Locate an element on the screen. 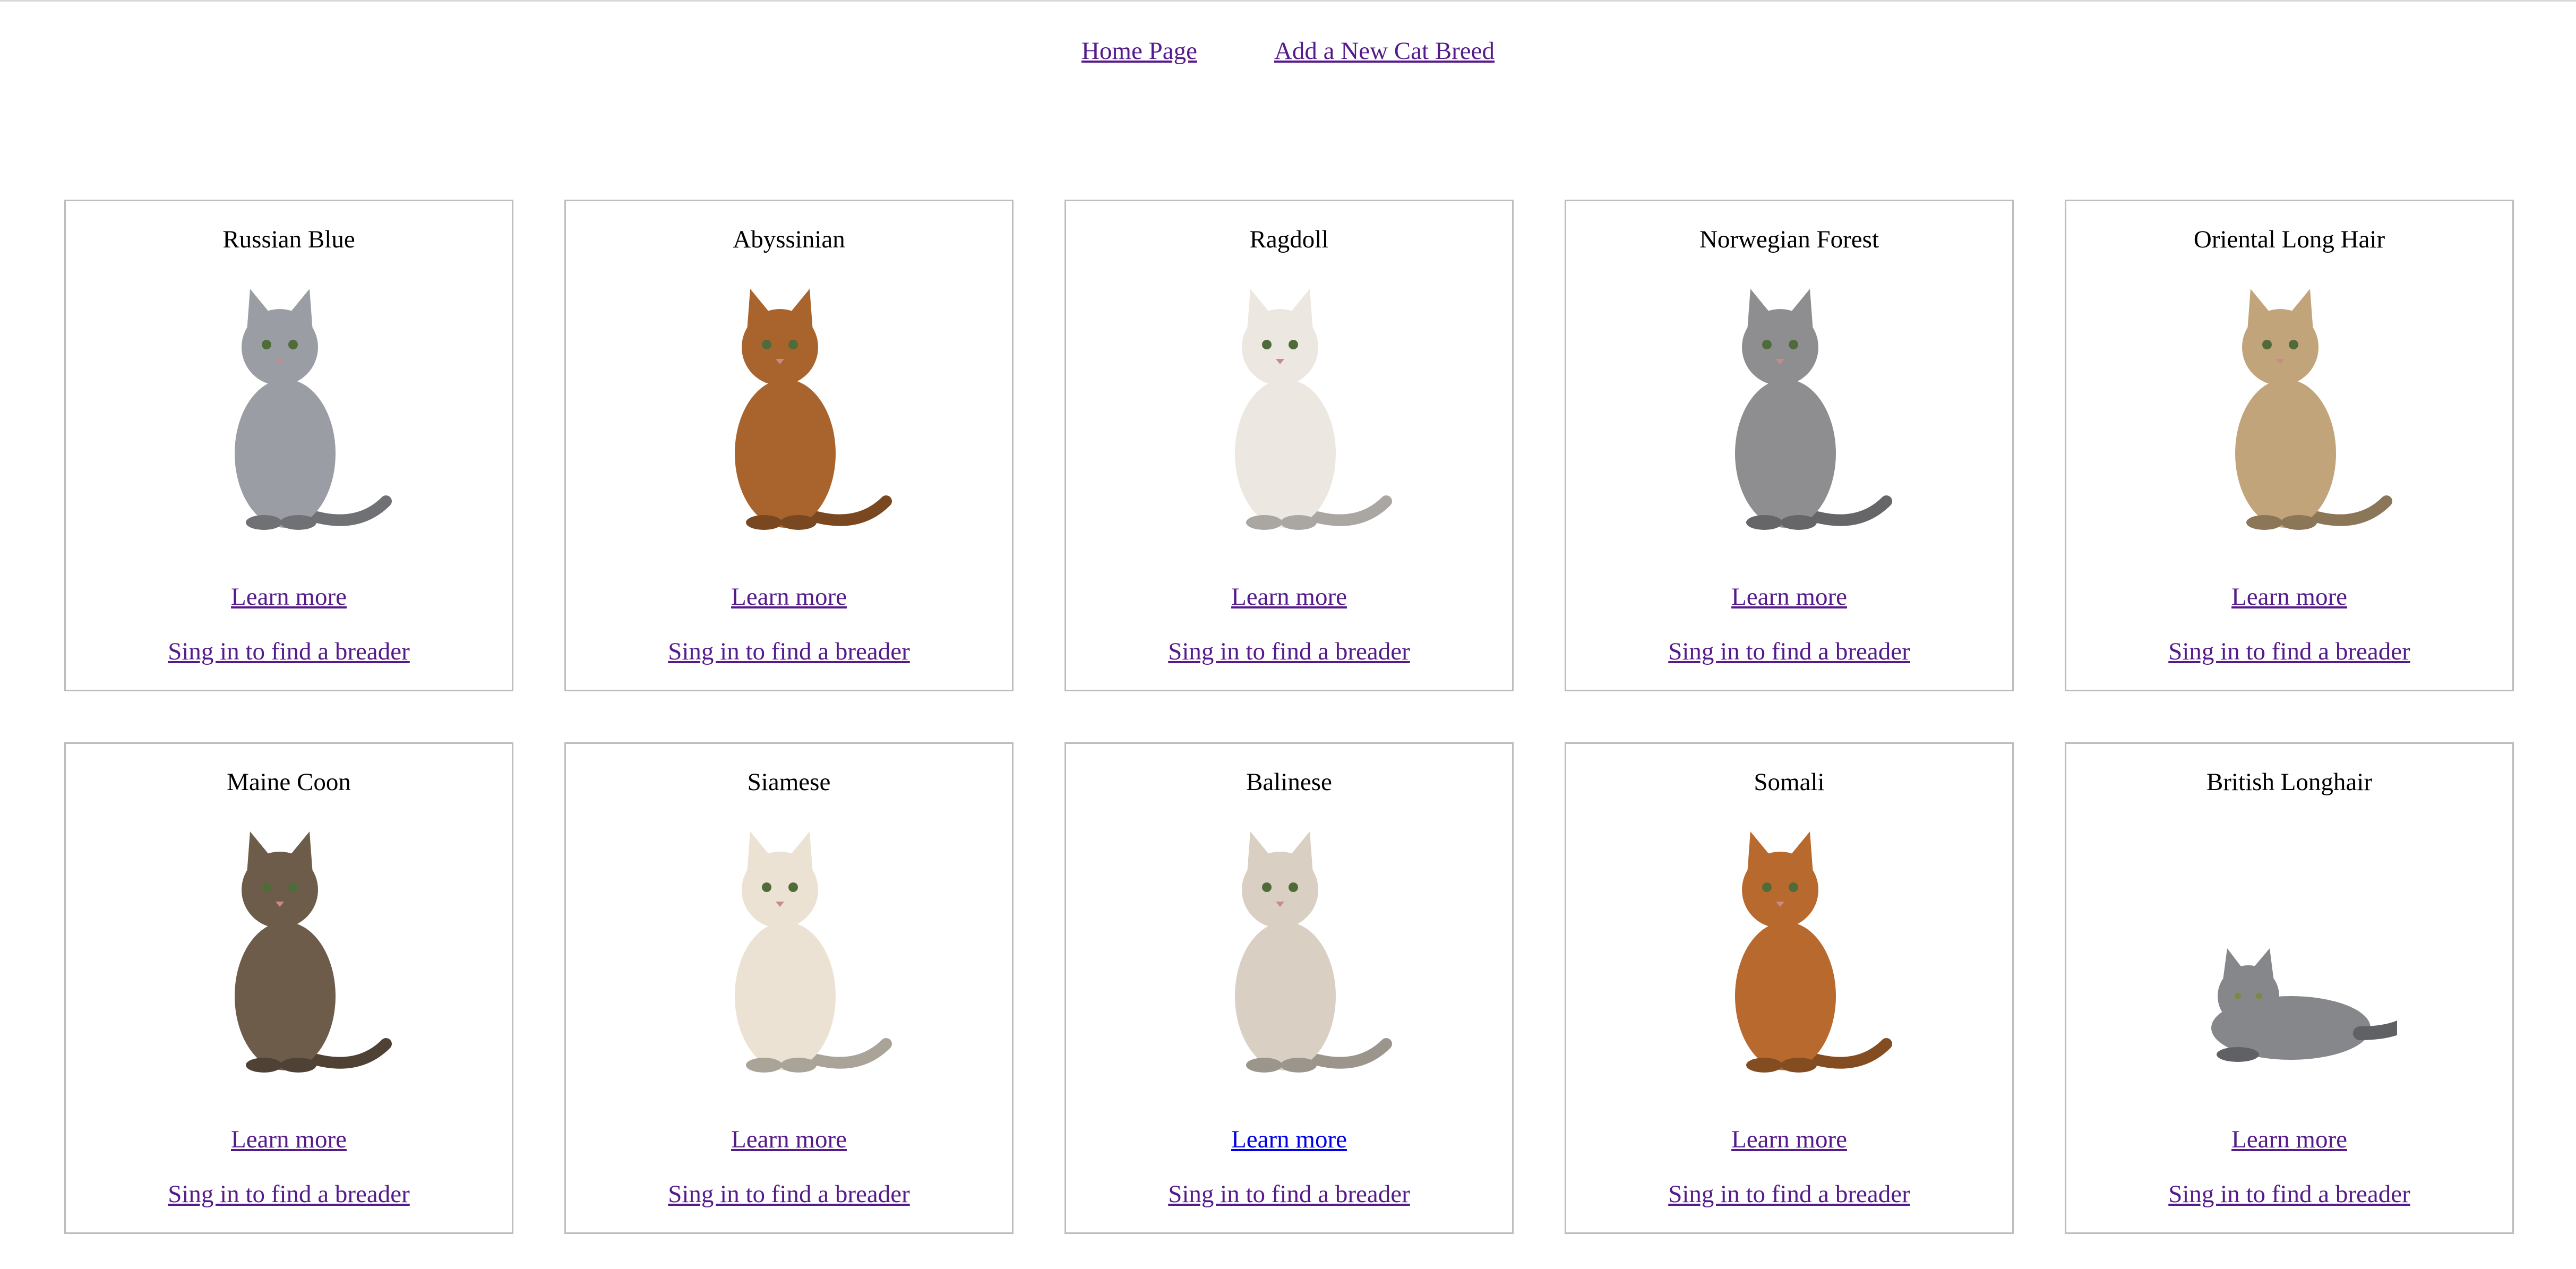  breed-name: Russian Blue is located at coordinates (288, 240).